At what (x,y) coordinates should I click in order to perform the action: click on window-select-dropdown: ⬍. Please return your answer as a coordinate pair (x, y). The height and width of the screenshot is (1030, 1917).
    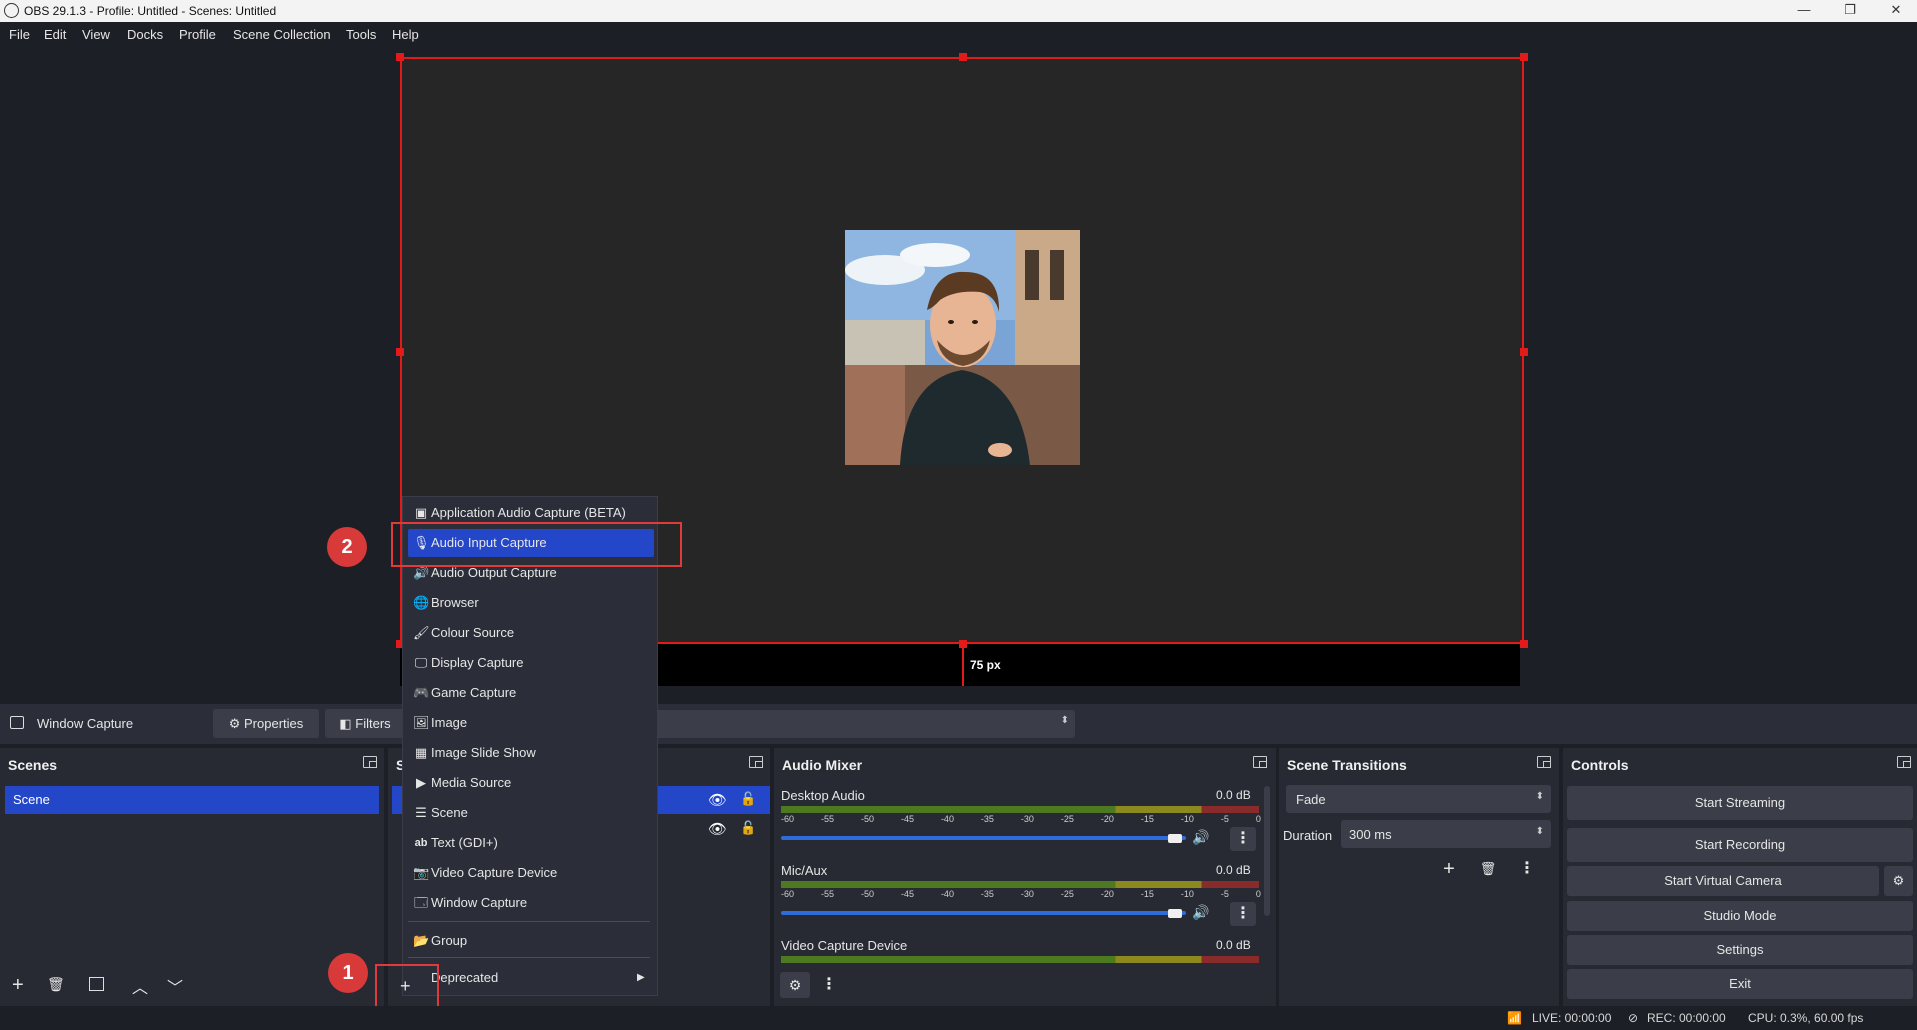
    Looking at the image, I should click on (862, 724).